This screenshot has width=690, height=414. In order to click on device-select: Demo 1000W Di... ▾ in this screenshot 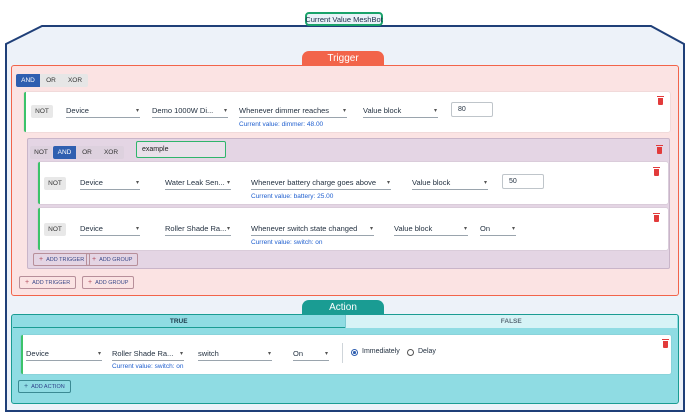, I will do `click(190, 111)`.